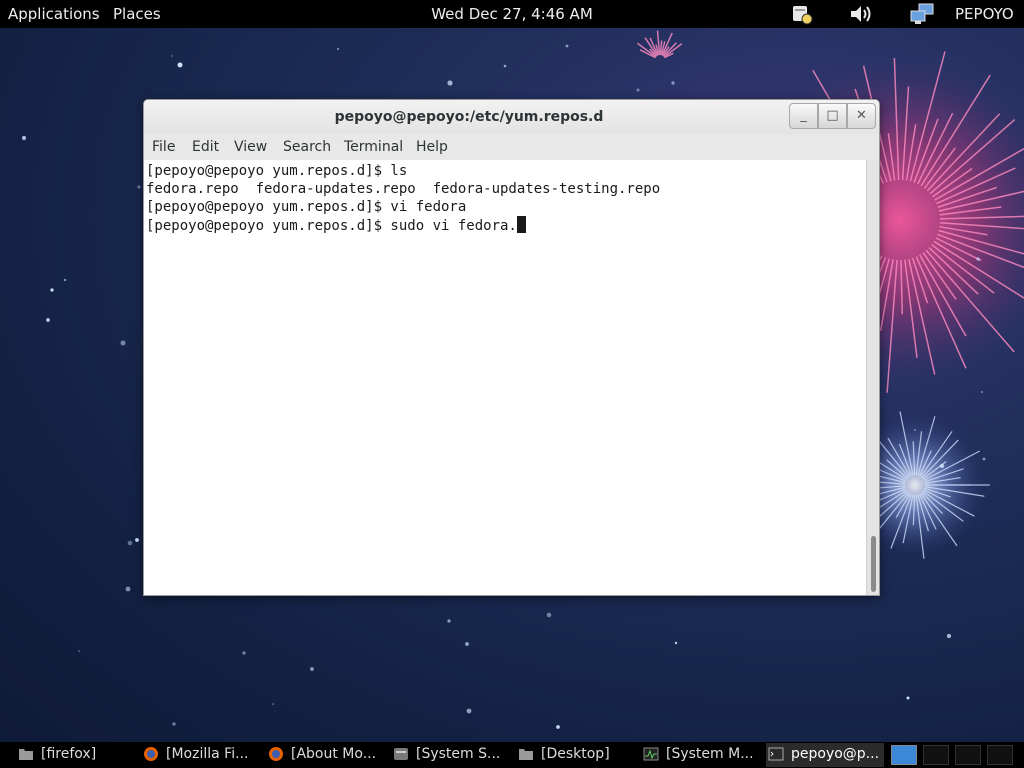  Describe the element at coordinates (521, 224) in the screenshot. I see `text-cursor` at that location.